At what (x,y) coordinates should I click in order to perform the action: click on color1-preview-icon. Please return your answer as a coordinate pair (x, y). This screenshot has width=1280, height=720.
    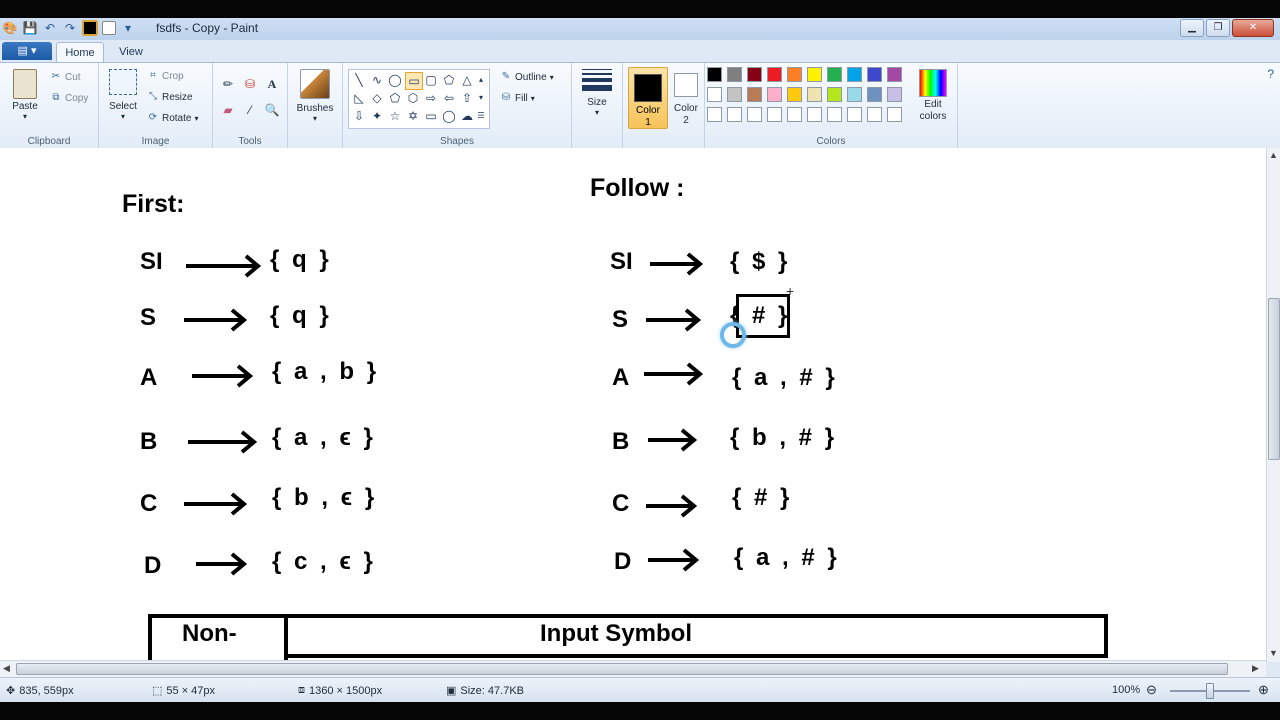
    Looking at the image, I should click on (90, 28).